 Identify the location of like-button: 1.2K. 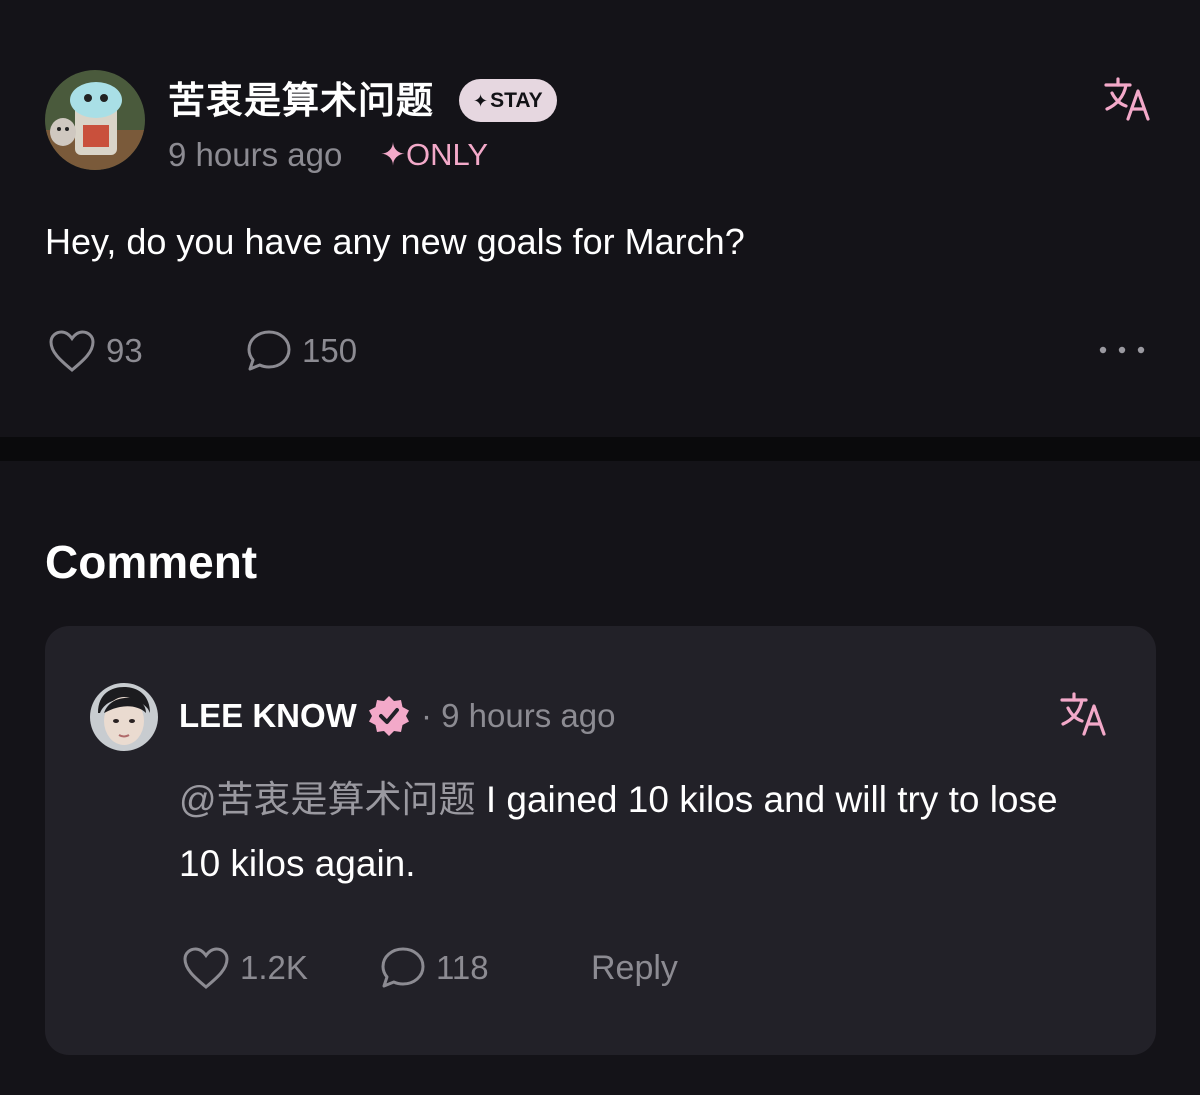
(245, 968).